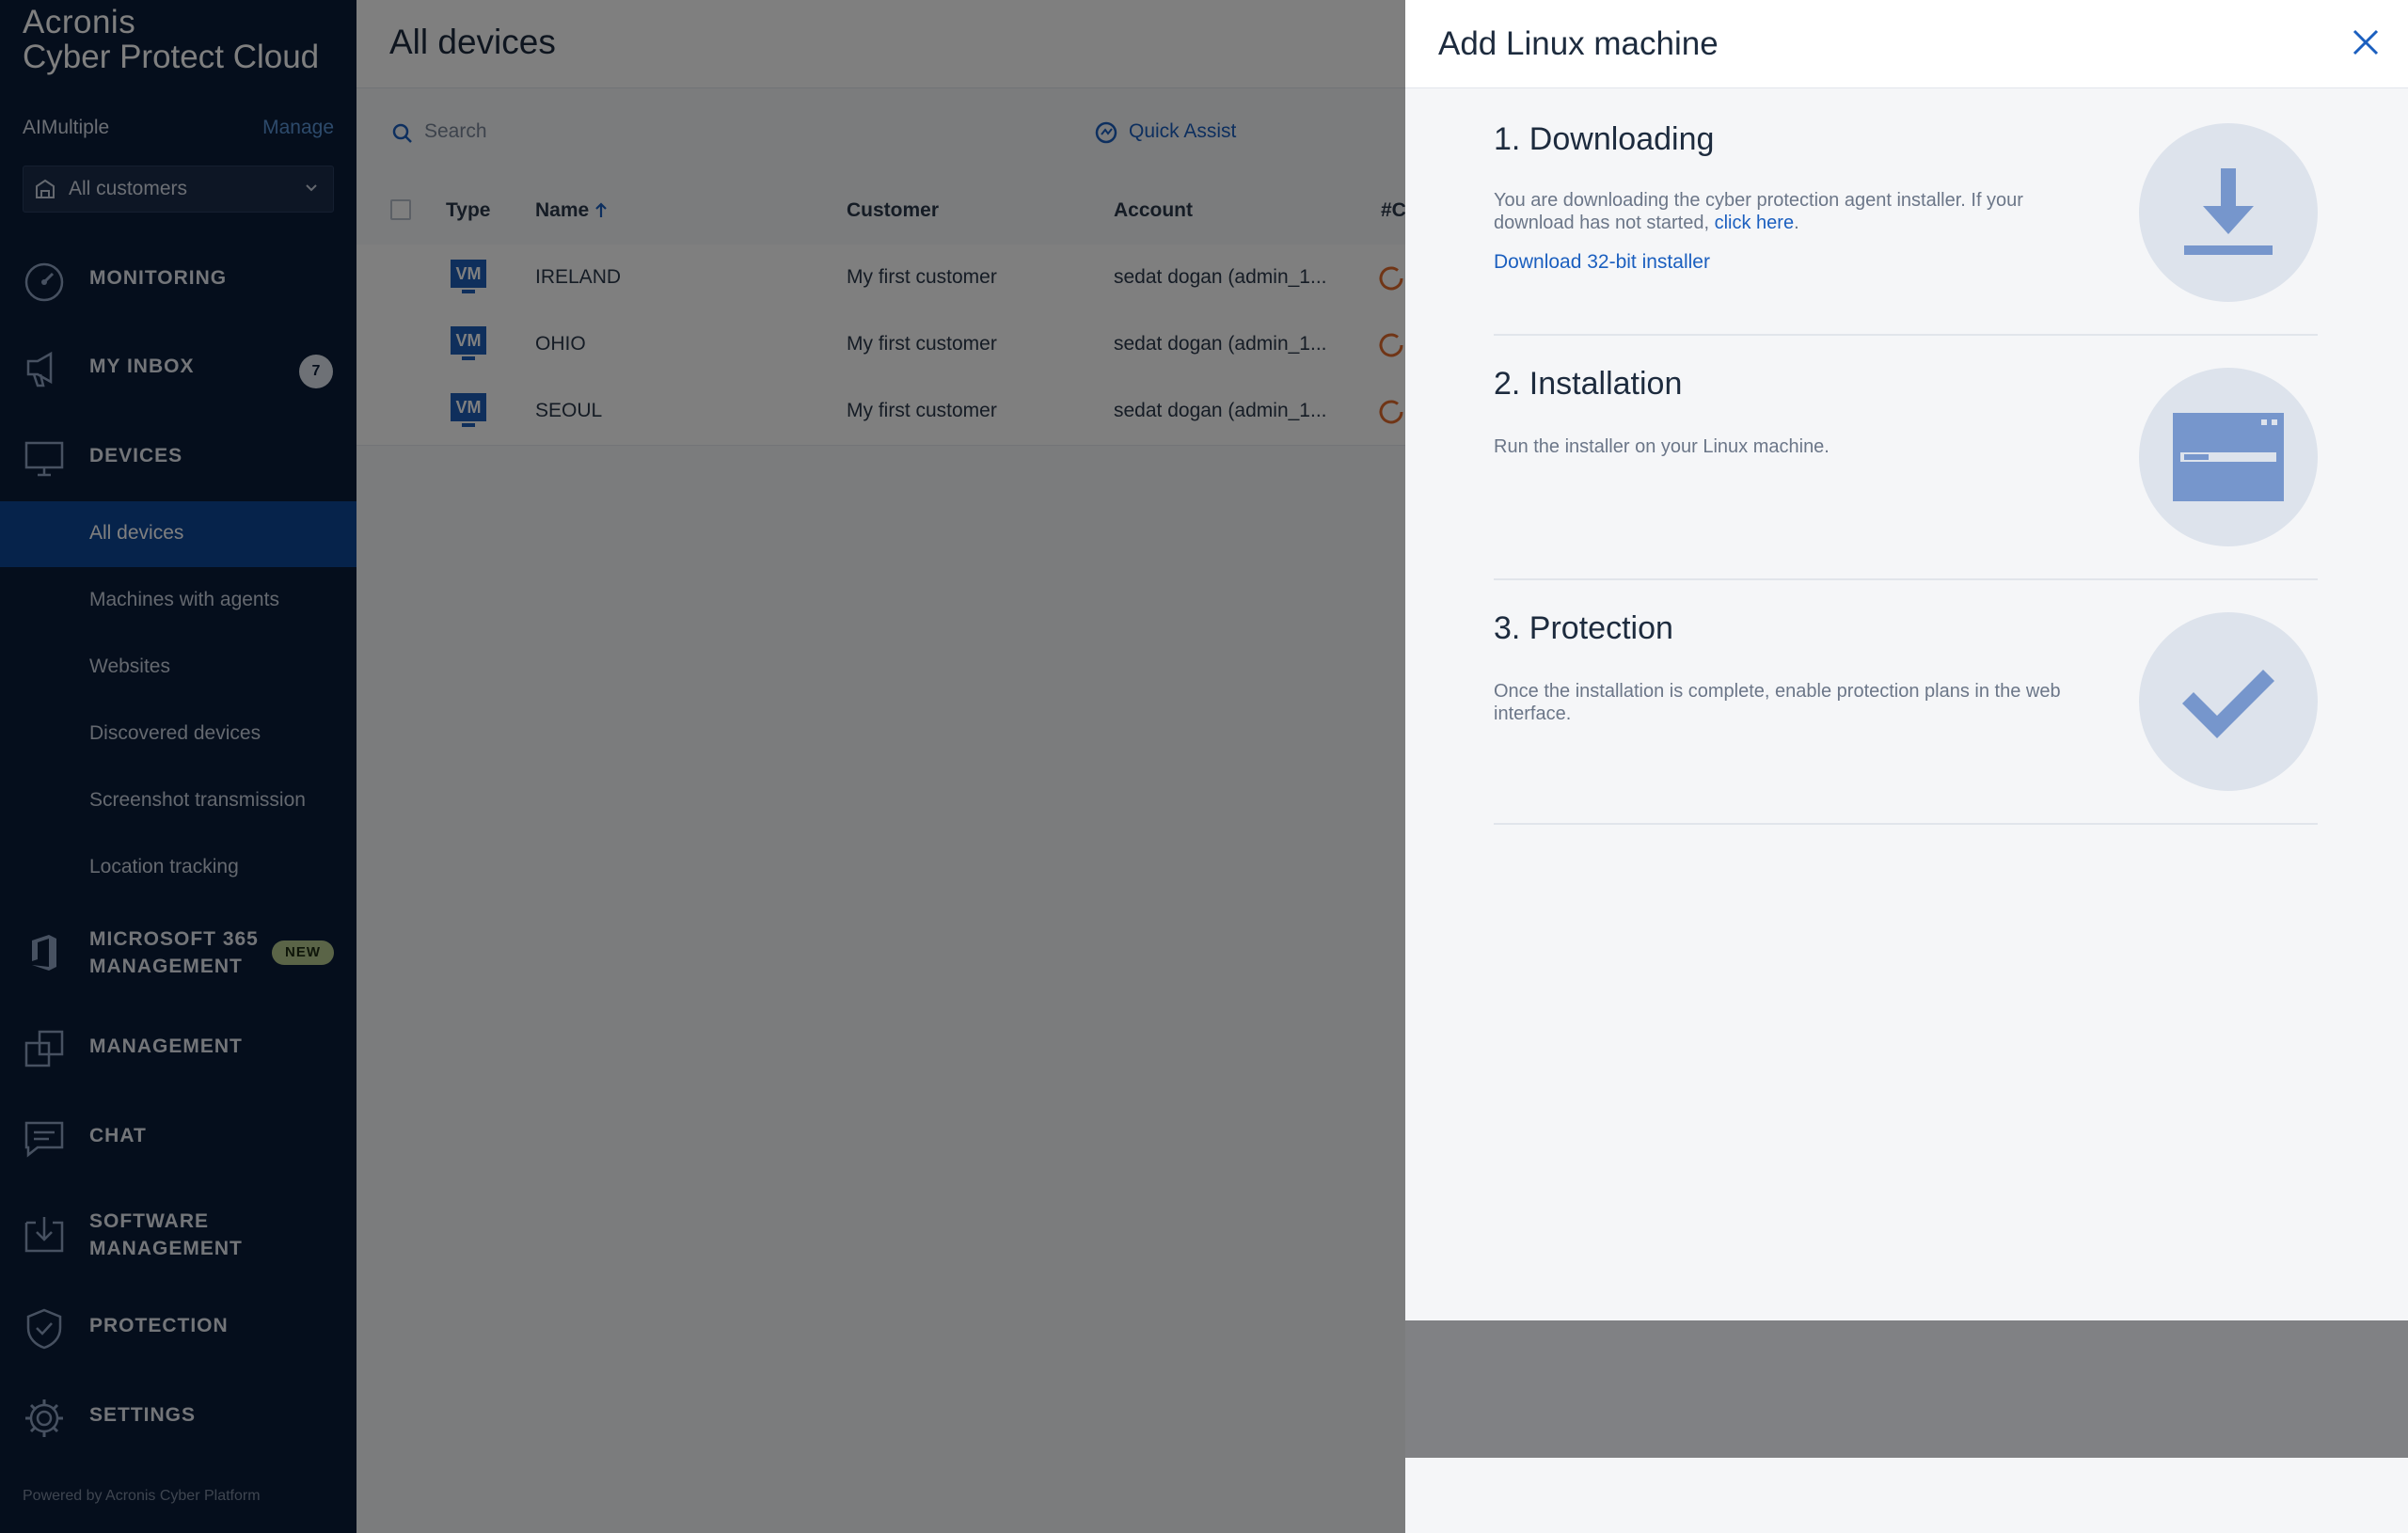 This screenshot has width=2408, height=1533. I want to click on download-icon, so click(2229, 211).